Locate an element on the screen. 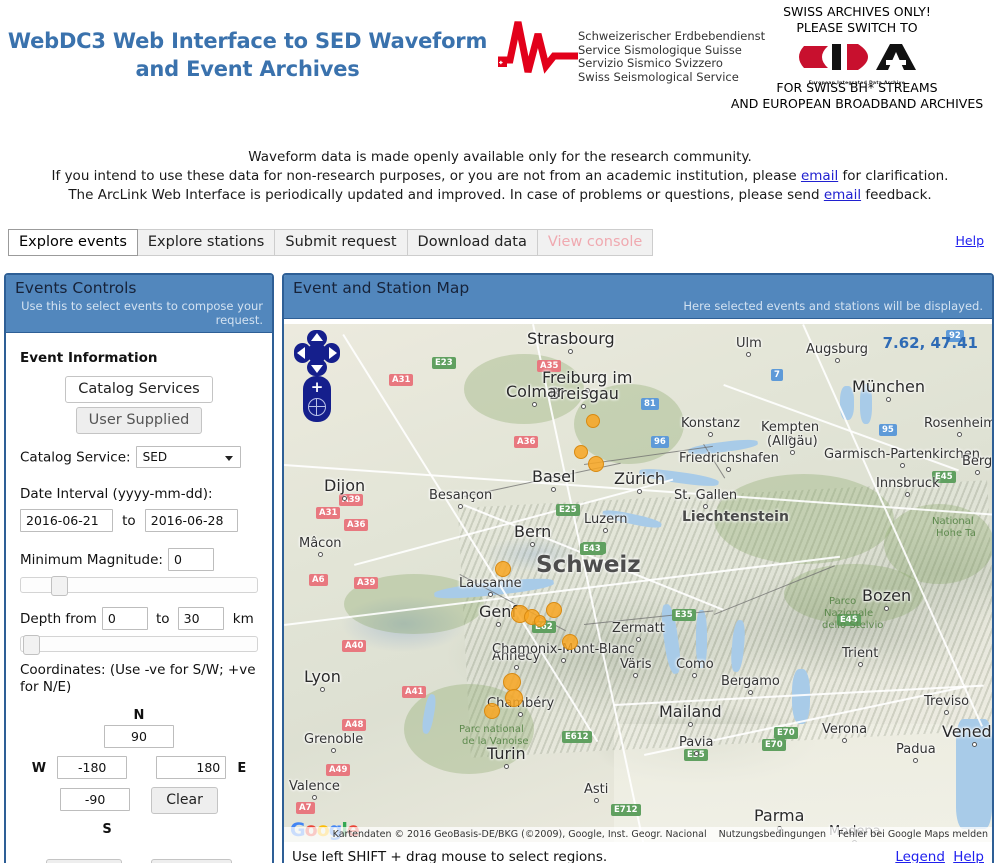  tab-explore-stations: Explore stations is located at coordinates (206, 242).